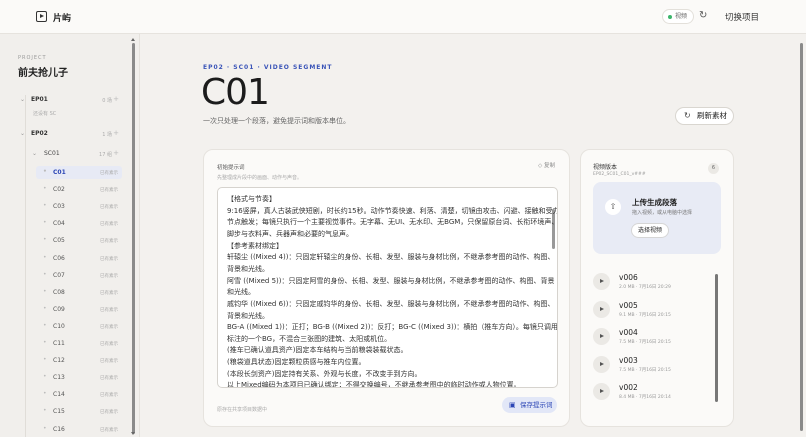 Image resolution: width=806 pixels, height=437 pixels. I want to click on shot-label: C12, so click(59, 361).